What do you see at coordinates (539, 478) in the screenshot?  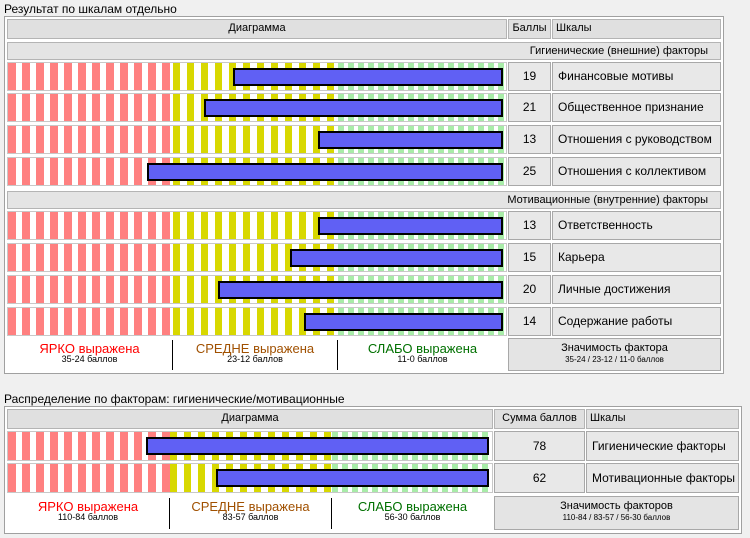 I see `score-value: 62` at bounding box center [539, 478].